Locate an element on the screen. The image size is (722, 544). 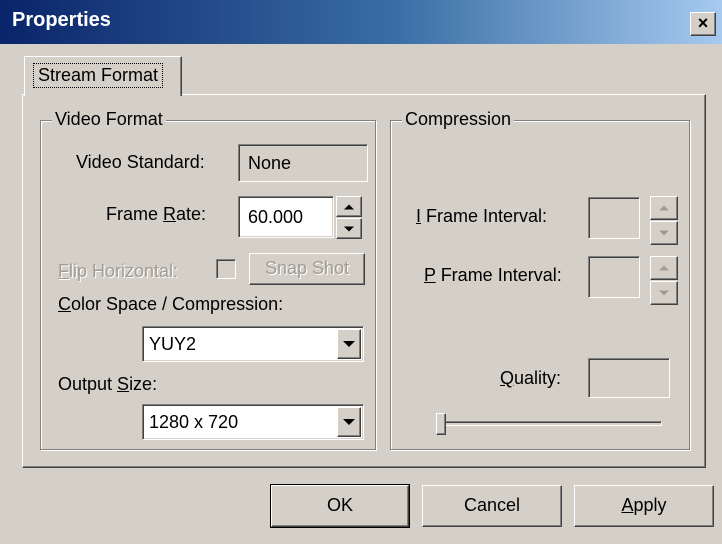
close-icon: × is located at coordinates (703, 23).